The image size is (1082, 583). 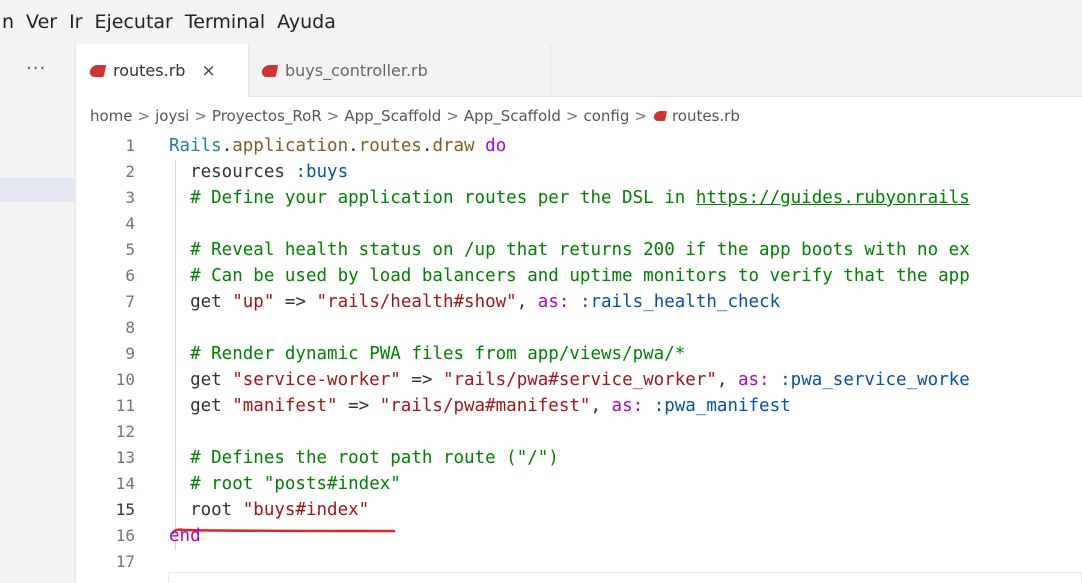 I want to click on line-number: 13, so click(x=125, y=457).